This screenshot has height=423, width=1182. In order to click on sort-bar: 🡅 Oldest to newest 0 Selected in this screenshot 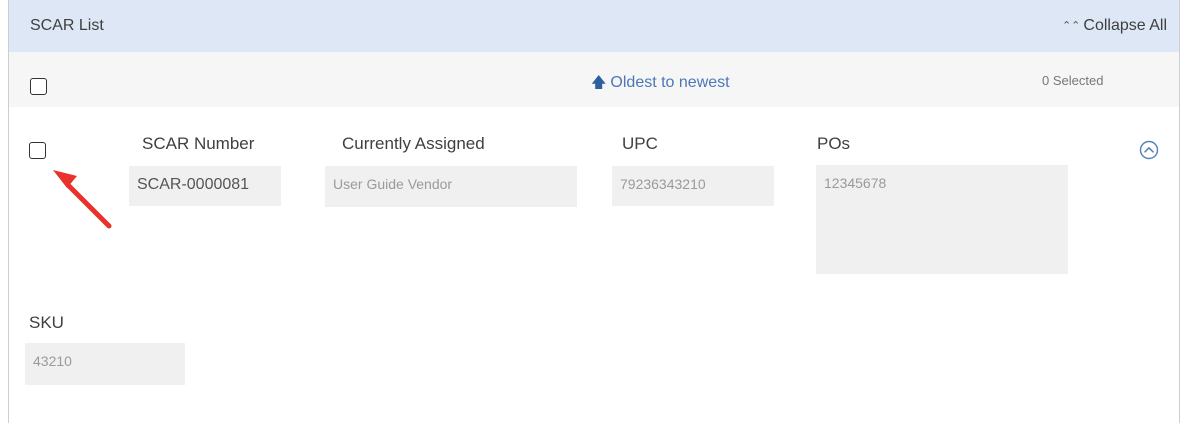, I will do `click(594, 79)`.